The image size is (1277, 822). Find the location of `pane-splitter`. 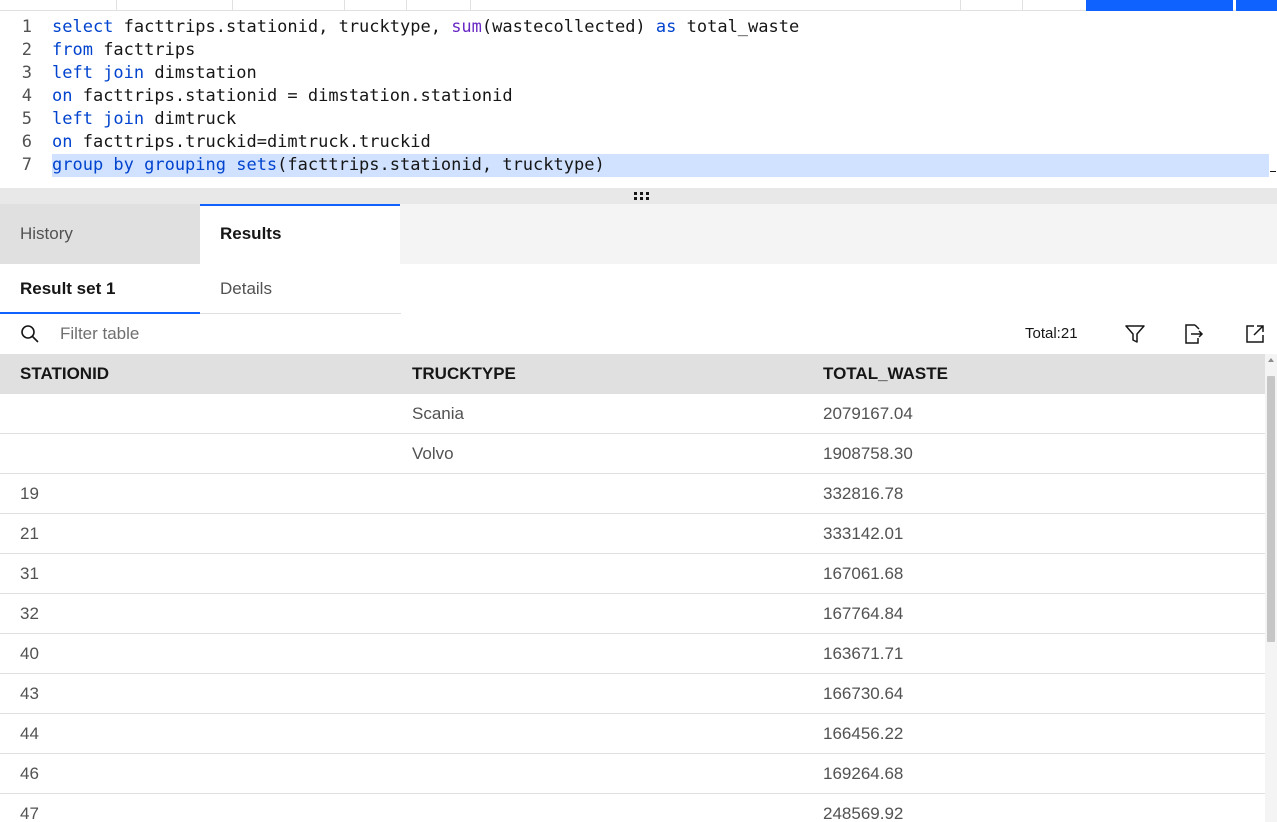

pane-splitter is located at coordinates (638, 196).